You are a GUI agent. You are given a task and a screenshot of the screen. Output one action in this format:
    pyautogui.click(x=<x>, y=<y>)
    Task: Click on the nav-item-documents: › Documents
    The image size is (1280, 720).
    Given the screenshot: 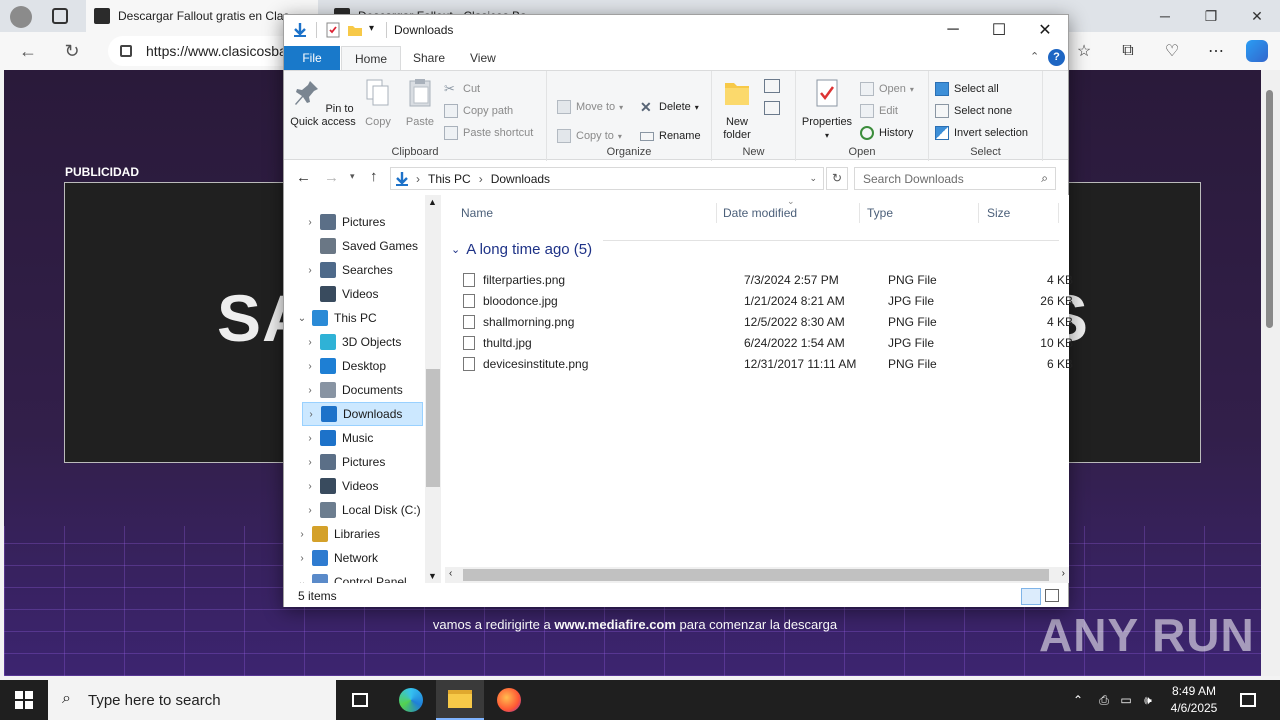 What is the action you would take?
    pyautogui.click(x=362, y=390)
    